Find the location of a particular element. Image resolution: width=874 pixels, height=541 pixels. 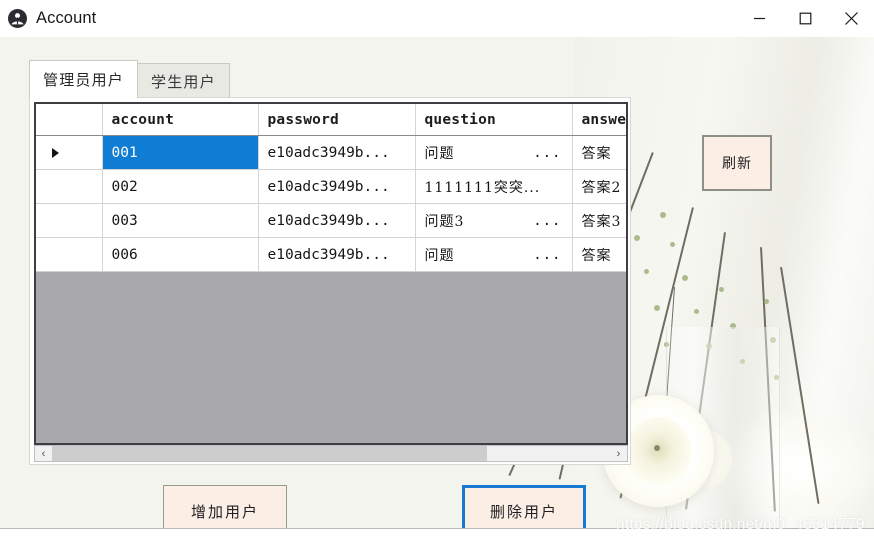

scrollbar-track is located at coordinates (331, 453).